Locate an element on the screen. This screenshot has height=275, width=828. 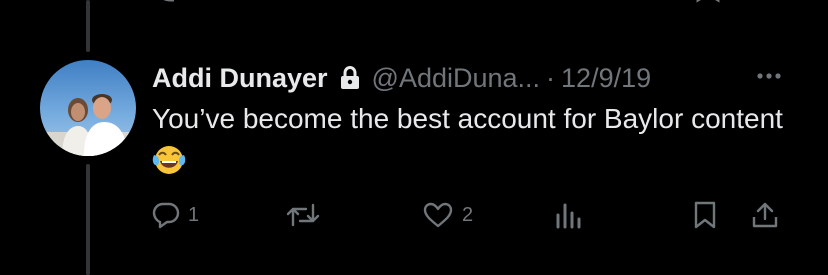
share-icon is located at coordinates (765, 215).